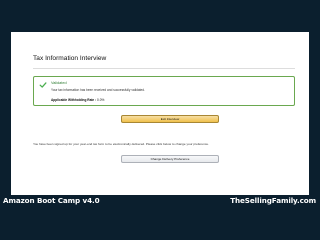 This screenshot has height=240, width=320. I want to click on video-caption-right: TheSellingFamily.com, so click(273, 200).